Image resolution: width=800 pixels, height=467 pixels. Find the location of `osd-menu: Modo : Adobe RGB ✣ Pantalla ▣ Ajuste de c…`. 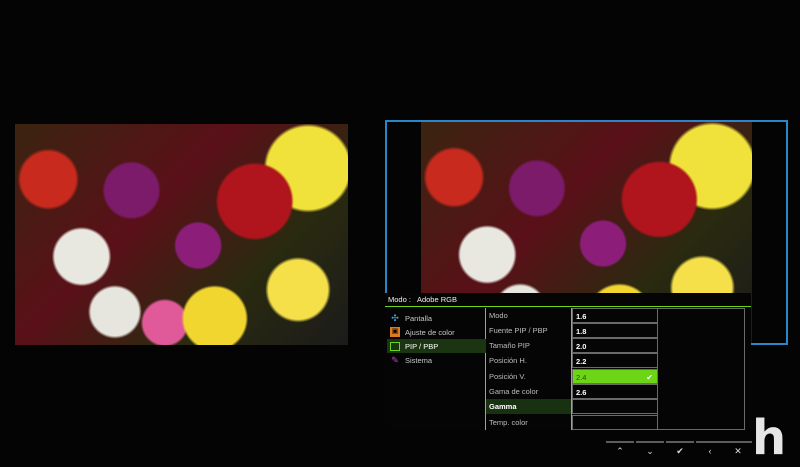

osd-menu: Modo : Adobe RGB ✣ Pantalla ▣ Ajuste de c… is located at coordinates (568, 361).